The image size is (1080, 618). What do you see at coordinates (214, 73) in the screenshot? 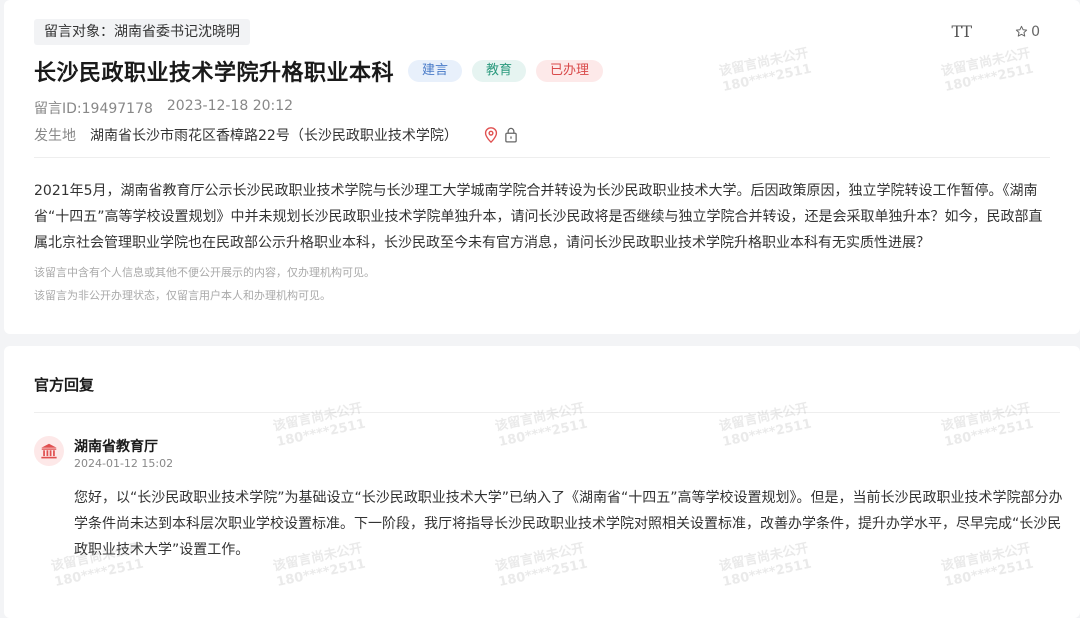
I see `page-title: 长沙民政职业技术学院升格职业本科` at bounding box center [214, 73].